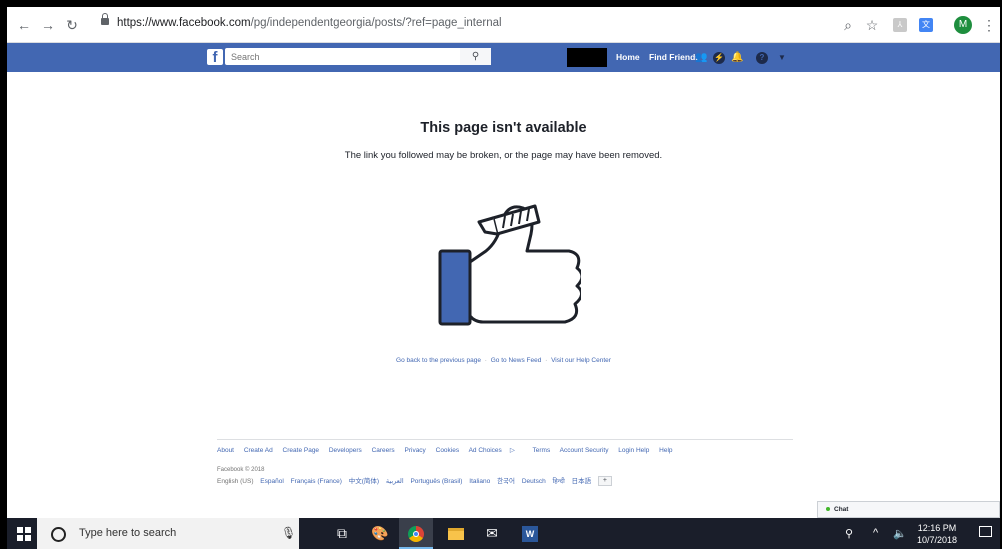 The height and width of the screenshot is (549, 1002). What do you see at coordinates (235, 481) in the screenshot?
I see `current-language: English (US)` at bounding box center [235, 481].